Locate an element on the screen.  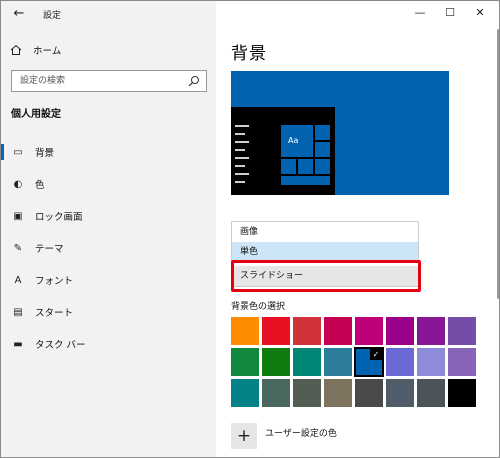
maximize-icon: ☐ is located at coordinates (450, 13).